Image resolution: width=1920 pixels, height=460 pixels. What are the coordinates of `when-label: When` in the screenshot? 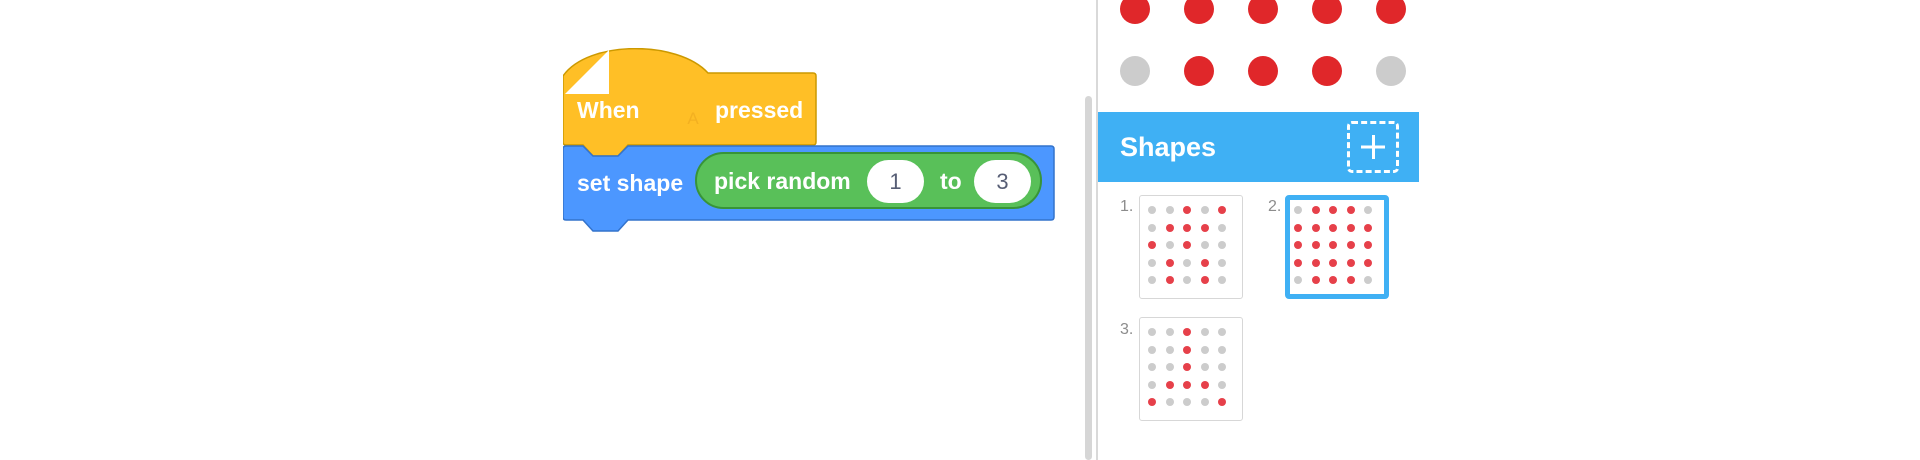 It's located at (608, 110).